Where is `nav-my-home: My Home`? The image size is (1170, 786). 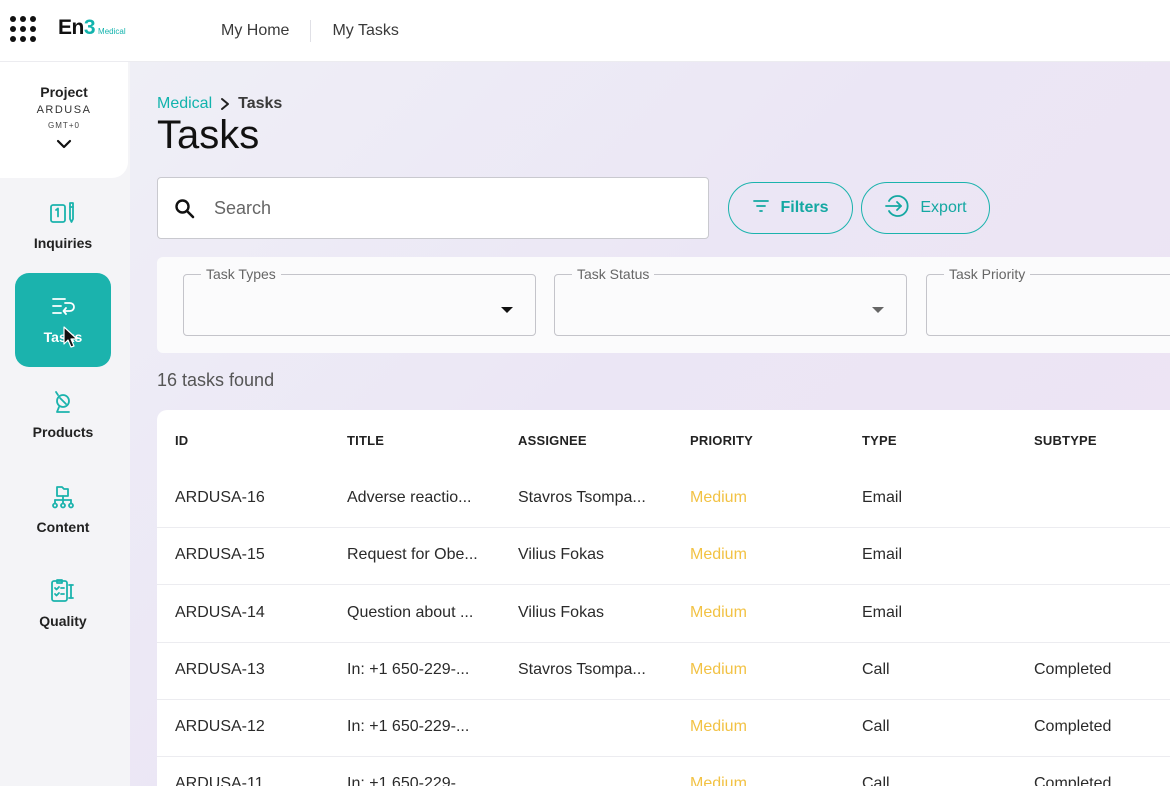 nav-my-home: My Home is located at coordinates (255, 31).